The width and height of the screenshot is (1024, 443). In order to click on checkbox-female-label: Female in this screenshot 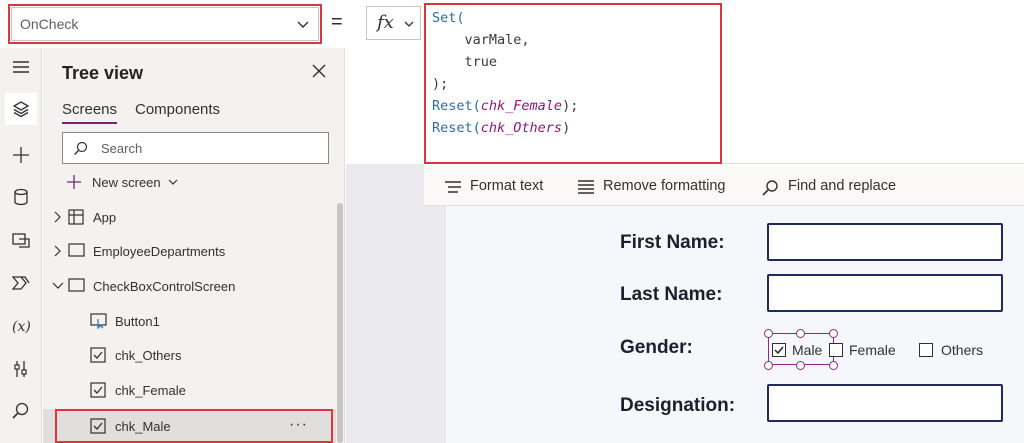, I will do `click(872, 350)`.